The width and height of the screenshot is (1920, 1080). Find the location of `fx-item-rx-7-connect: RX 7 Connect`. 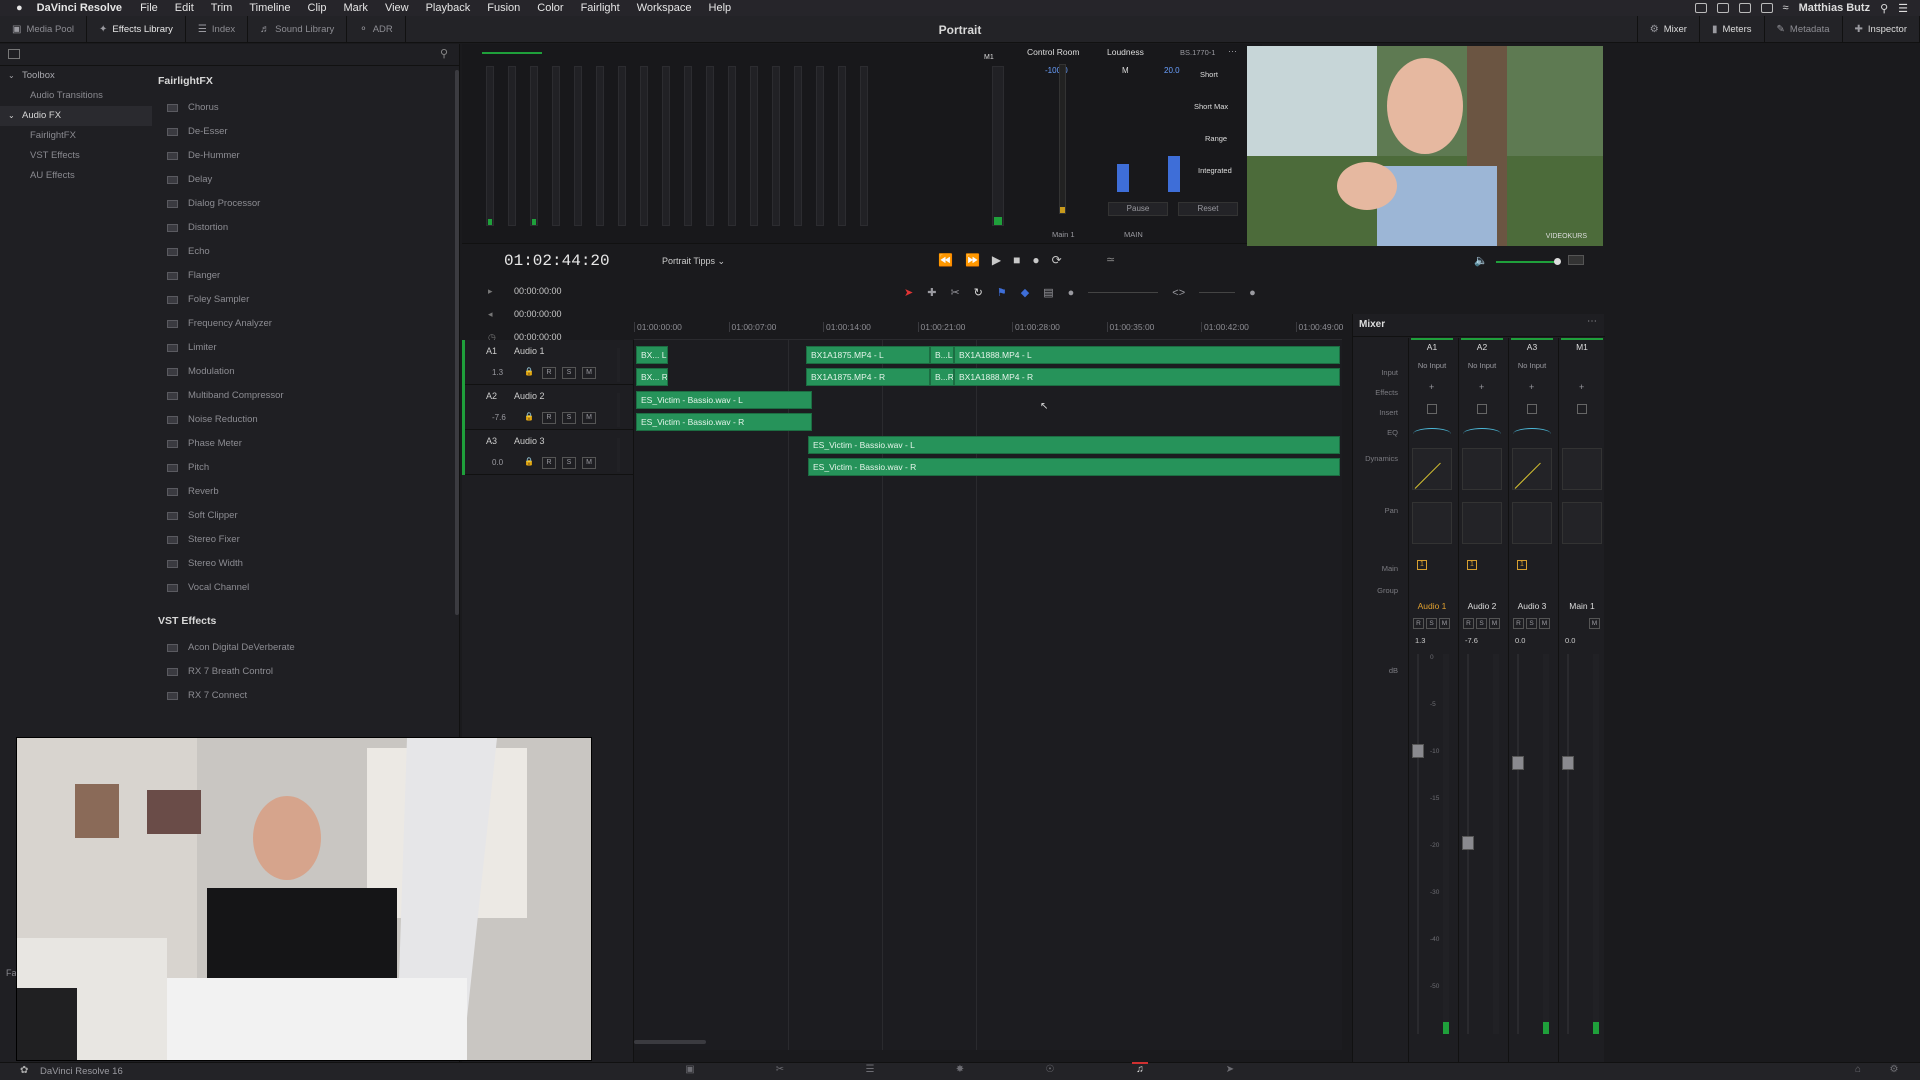

fx-item-rx-7-connect: RX 7 Connect is located at coordinates (302, 696).